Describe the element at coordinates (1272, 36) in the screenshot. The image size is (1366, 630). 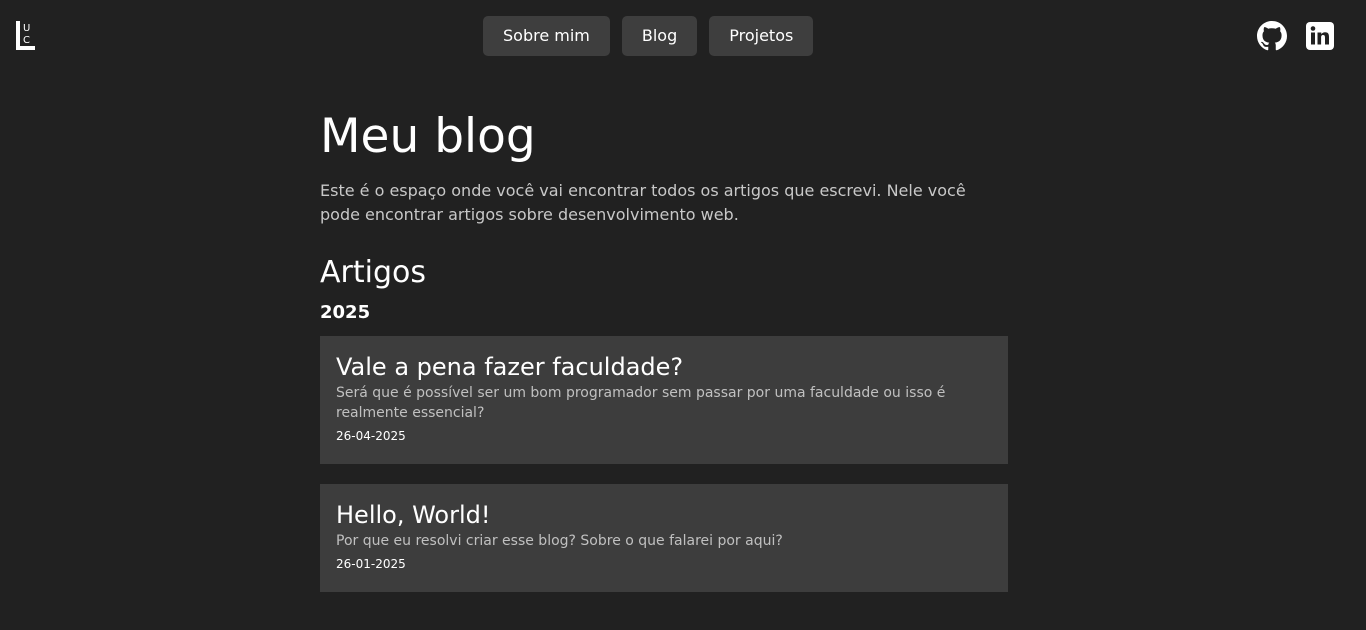
I see `github-icon` at that location.